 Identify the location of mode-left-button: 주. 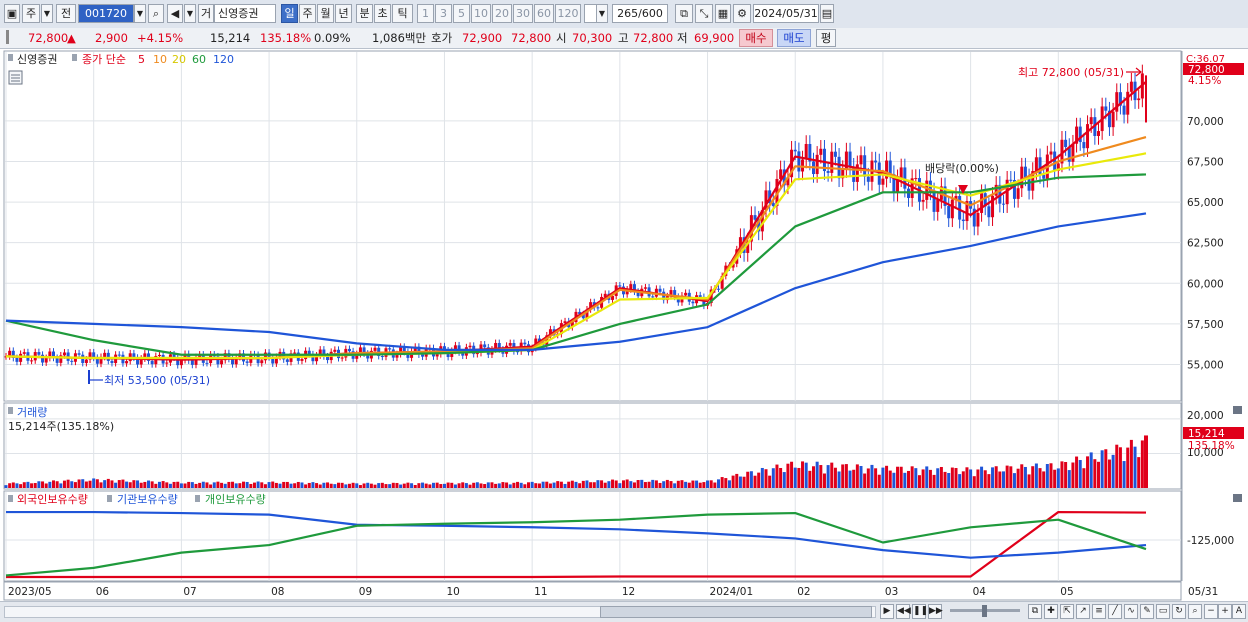
(31, 13).